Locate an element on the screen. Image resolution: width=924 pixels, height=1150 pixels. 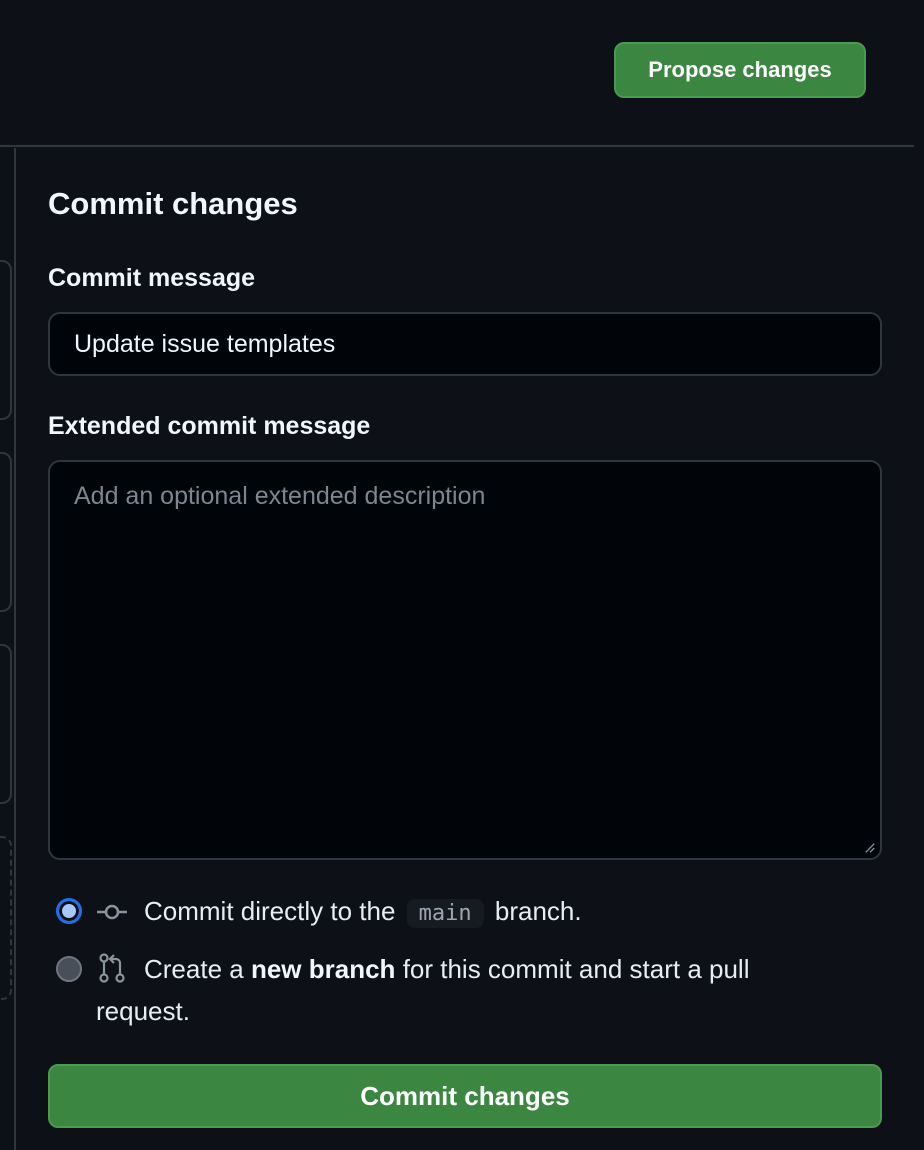
background-card-dashed is located at coordinates (6, 918).